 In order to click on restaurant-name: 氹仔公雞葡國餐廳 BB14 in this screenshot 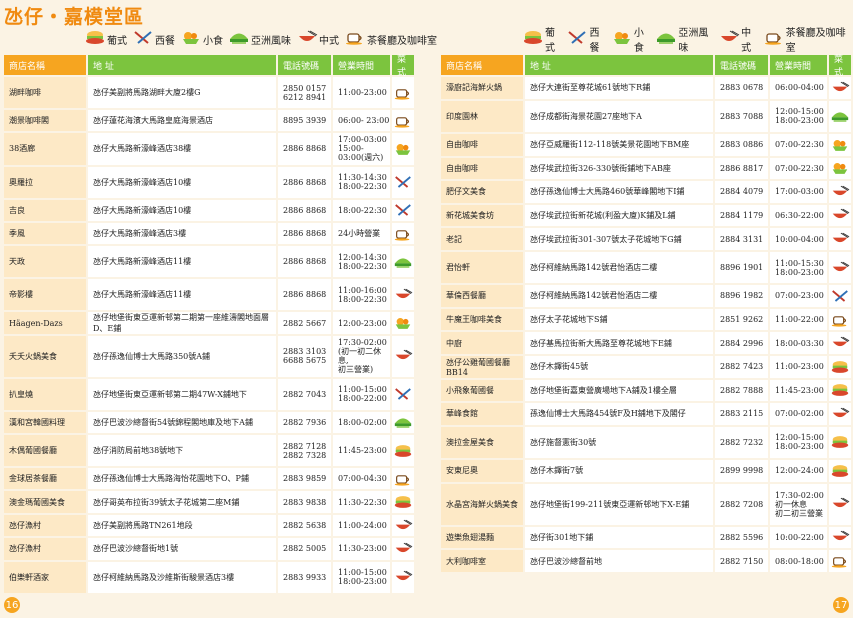, I will do `click(483, 366)`.